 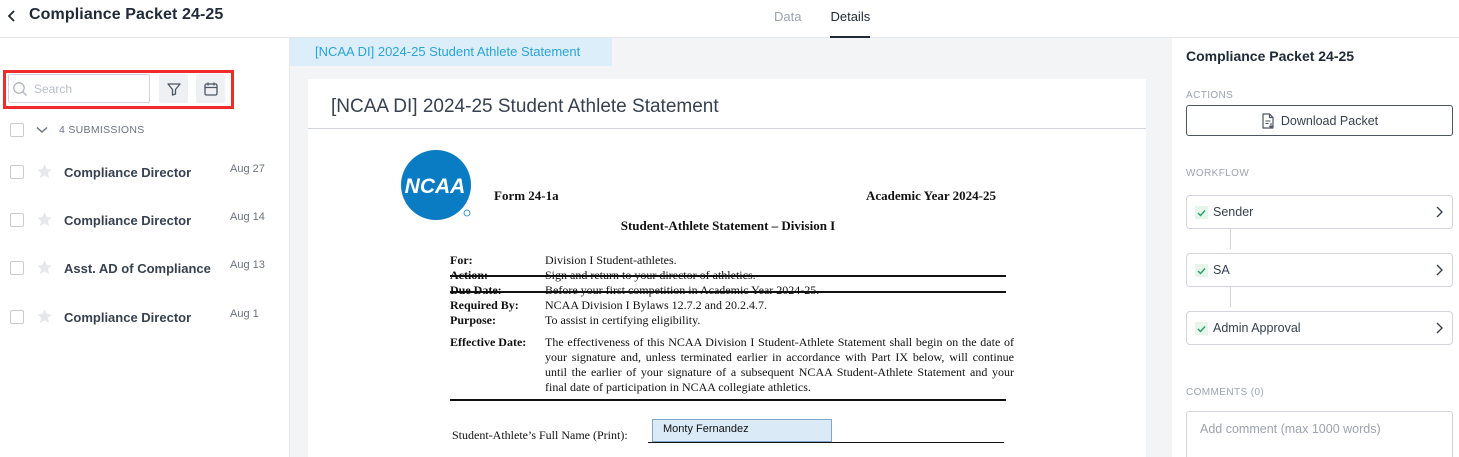 I want to click on submissions-header: 4 SUBMISSIONS, so click(x=77, y=130).